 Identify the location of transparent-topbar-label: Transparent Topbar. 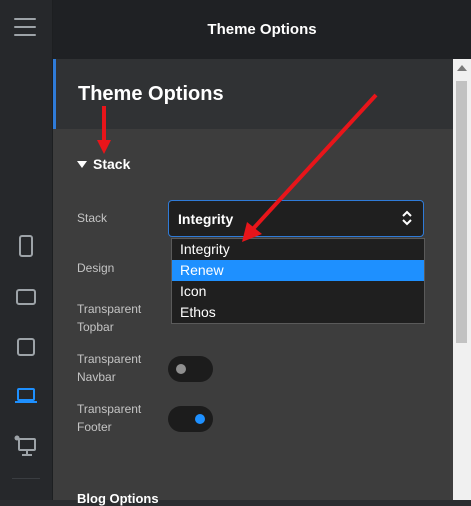
(109, 318).